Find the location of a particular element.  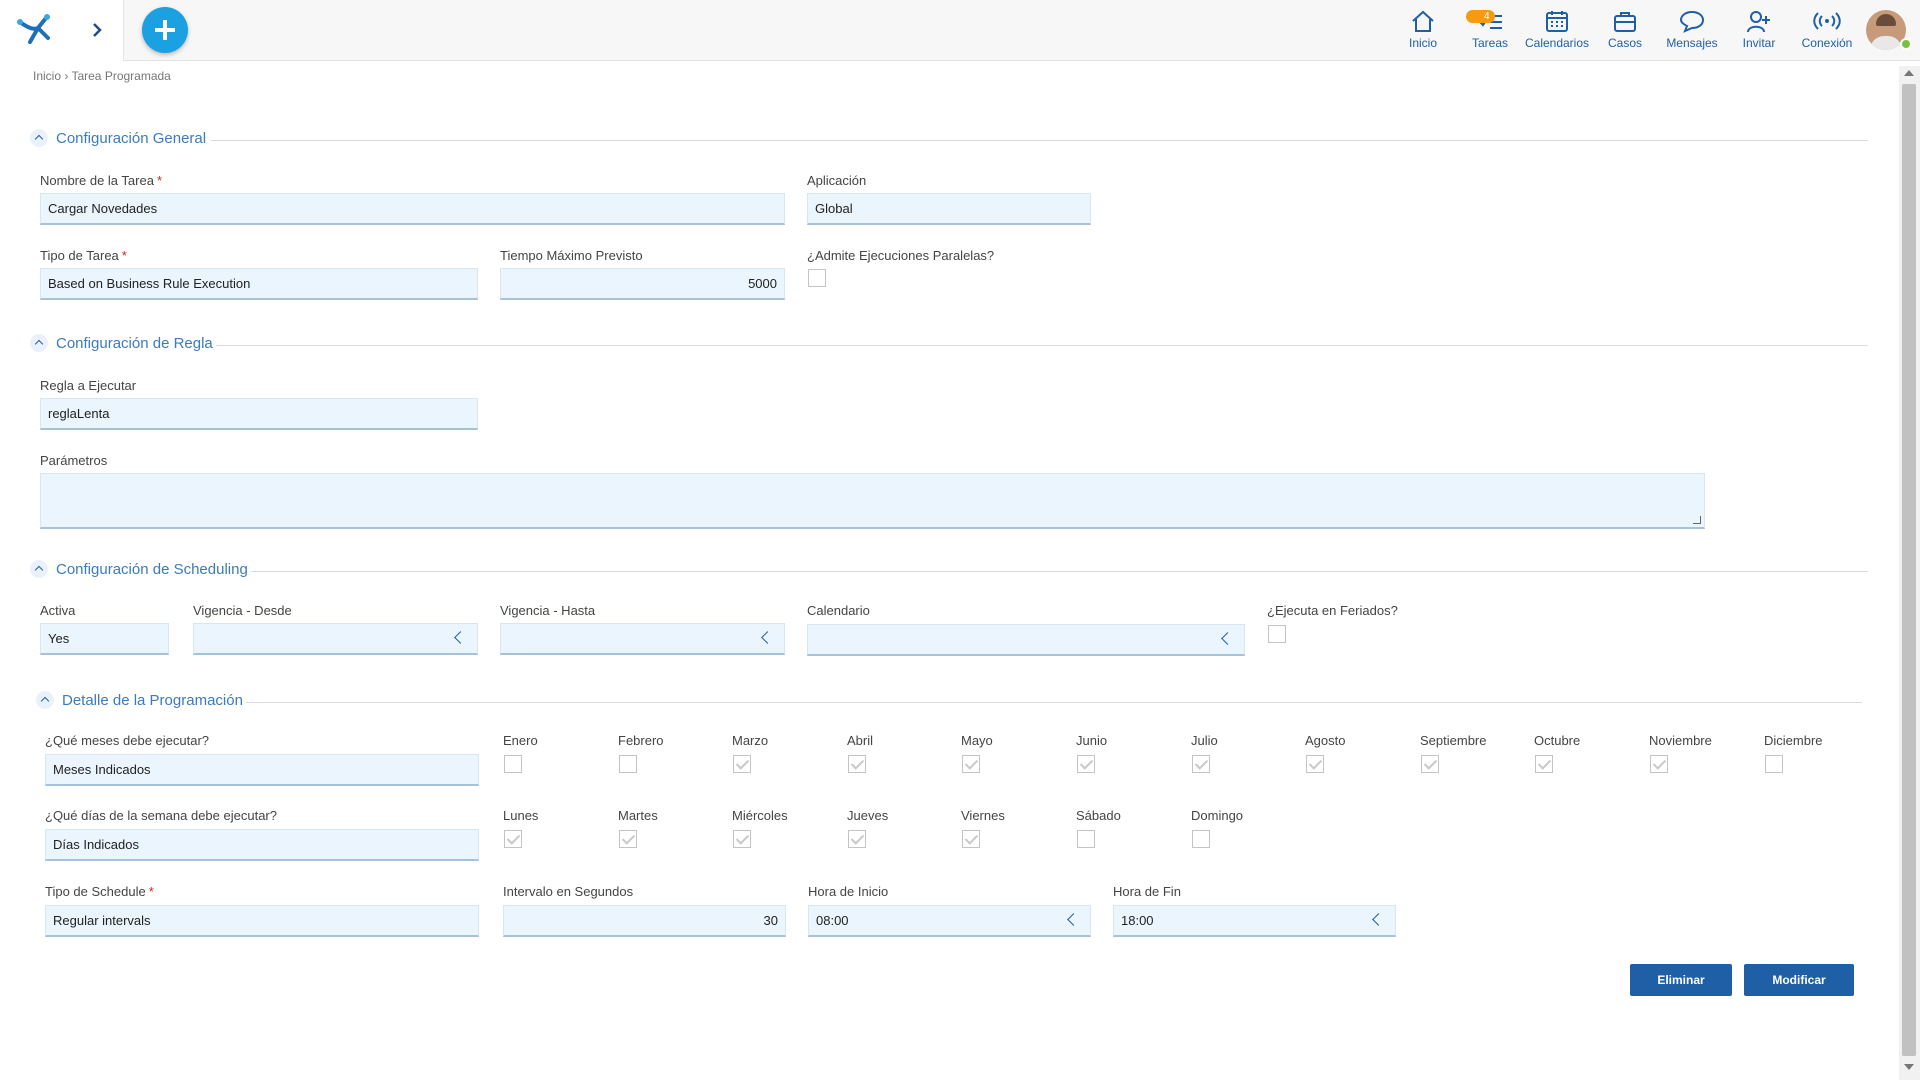

intervalo-label: Intervalo en Segundos is located at coordinates (568, 891).